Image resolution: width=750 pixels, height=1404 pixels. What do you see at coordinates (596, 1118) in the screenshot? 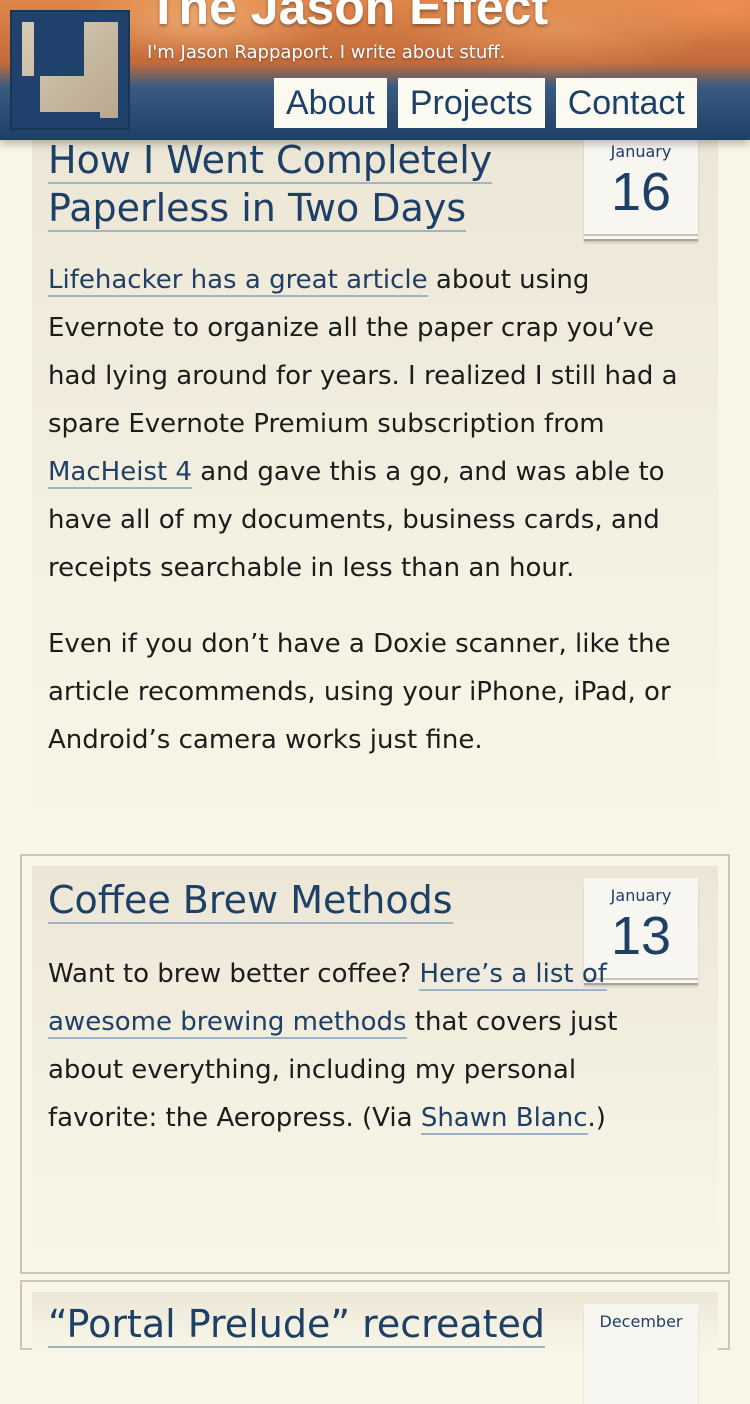
I see `paragraph-text: .)` at bounding box center [596, 1118].